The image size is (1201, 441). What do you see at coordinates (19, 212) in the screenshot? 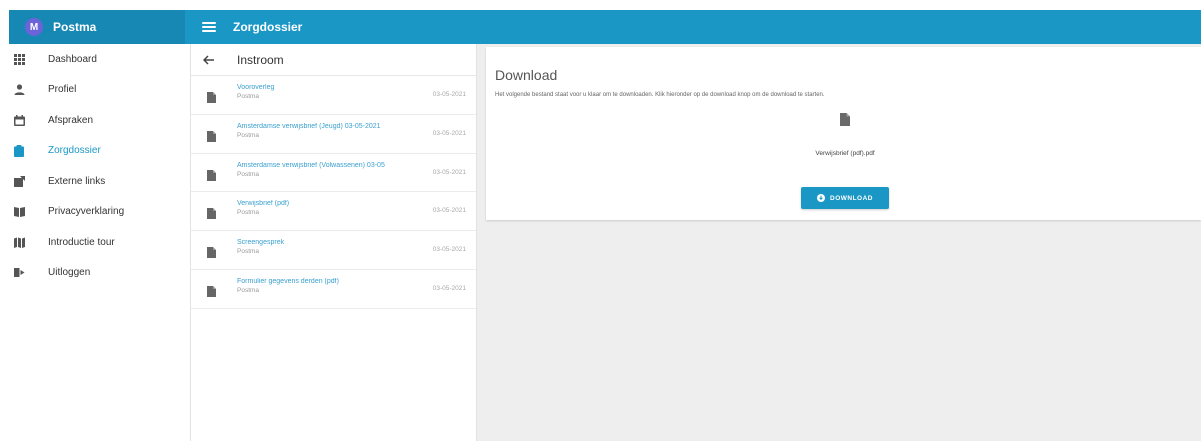
I see `privacy-icon` at bounding box center [19, 212].